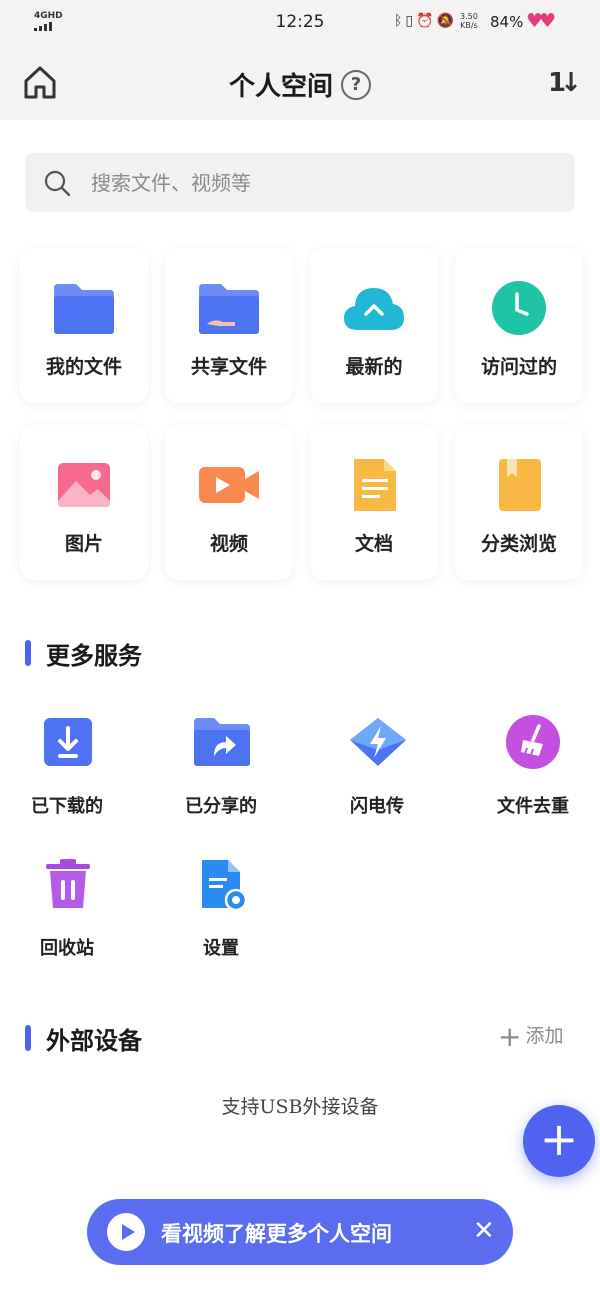 The height and width of the screenshot is (1299, 600). I want to click on app-header: 个人空间? 1↓, so click(300, 82).